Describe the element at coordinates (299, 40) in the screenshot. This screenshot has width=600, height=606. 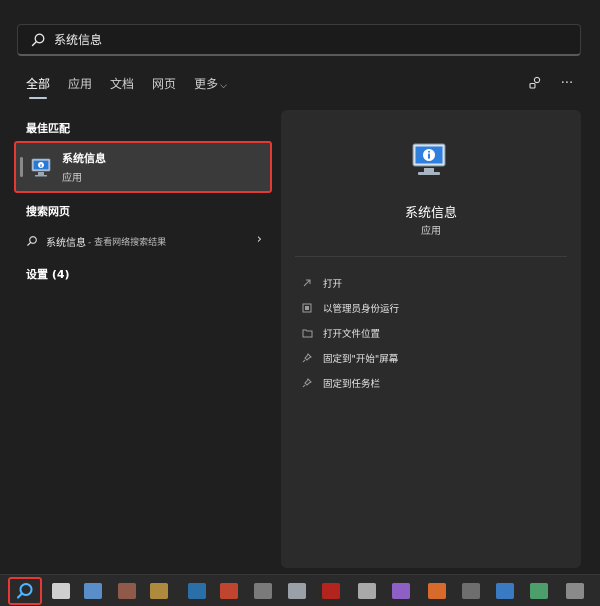
I see `search-input: 系统信息` at that location.